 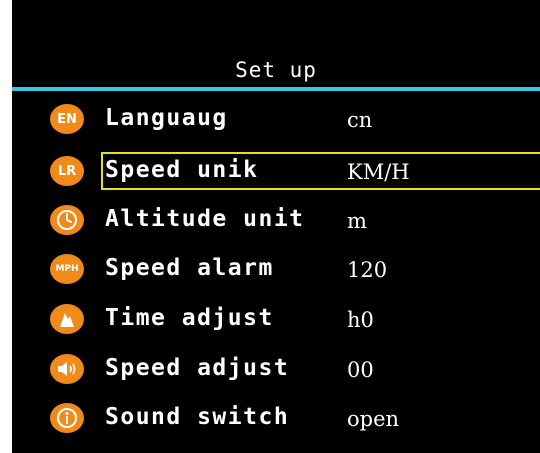 I want to click on menu-item-speed-adjust: Speed adjust 00, so click(x=276, y=371).